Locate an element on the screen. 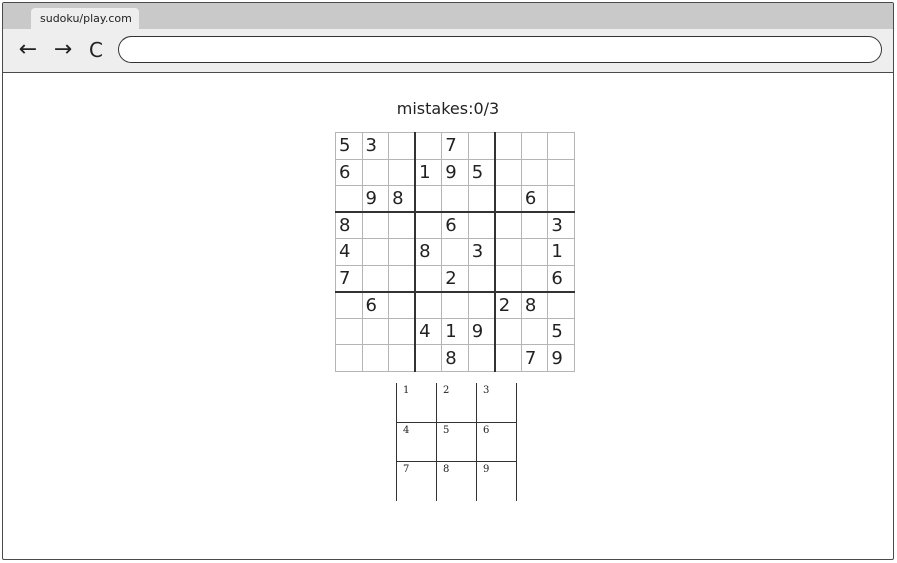  browser-tab: sudoku/play.com is located at coordinates (85, 19).